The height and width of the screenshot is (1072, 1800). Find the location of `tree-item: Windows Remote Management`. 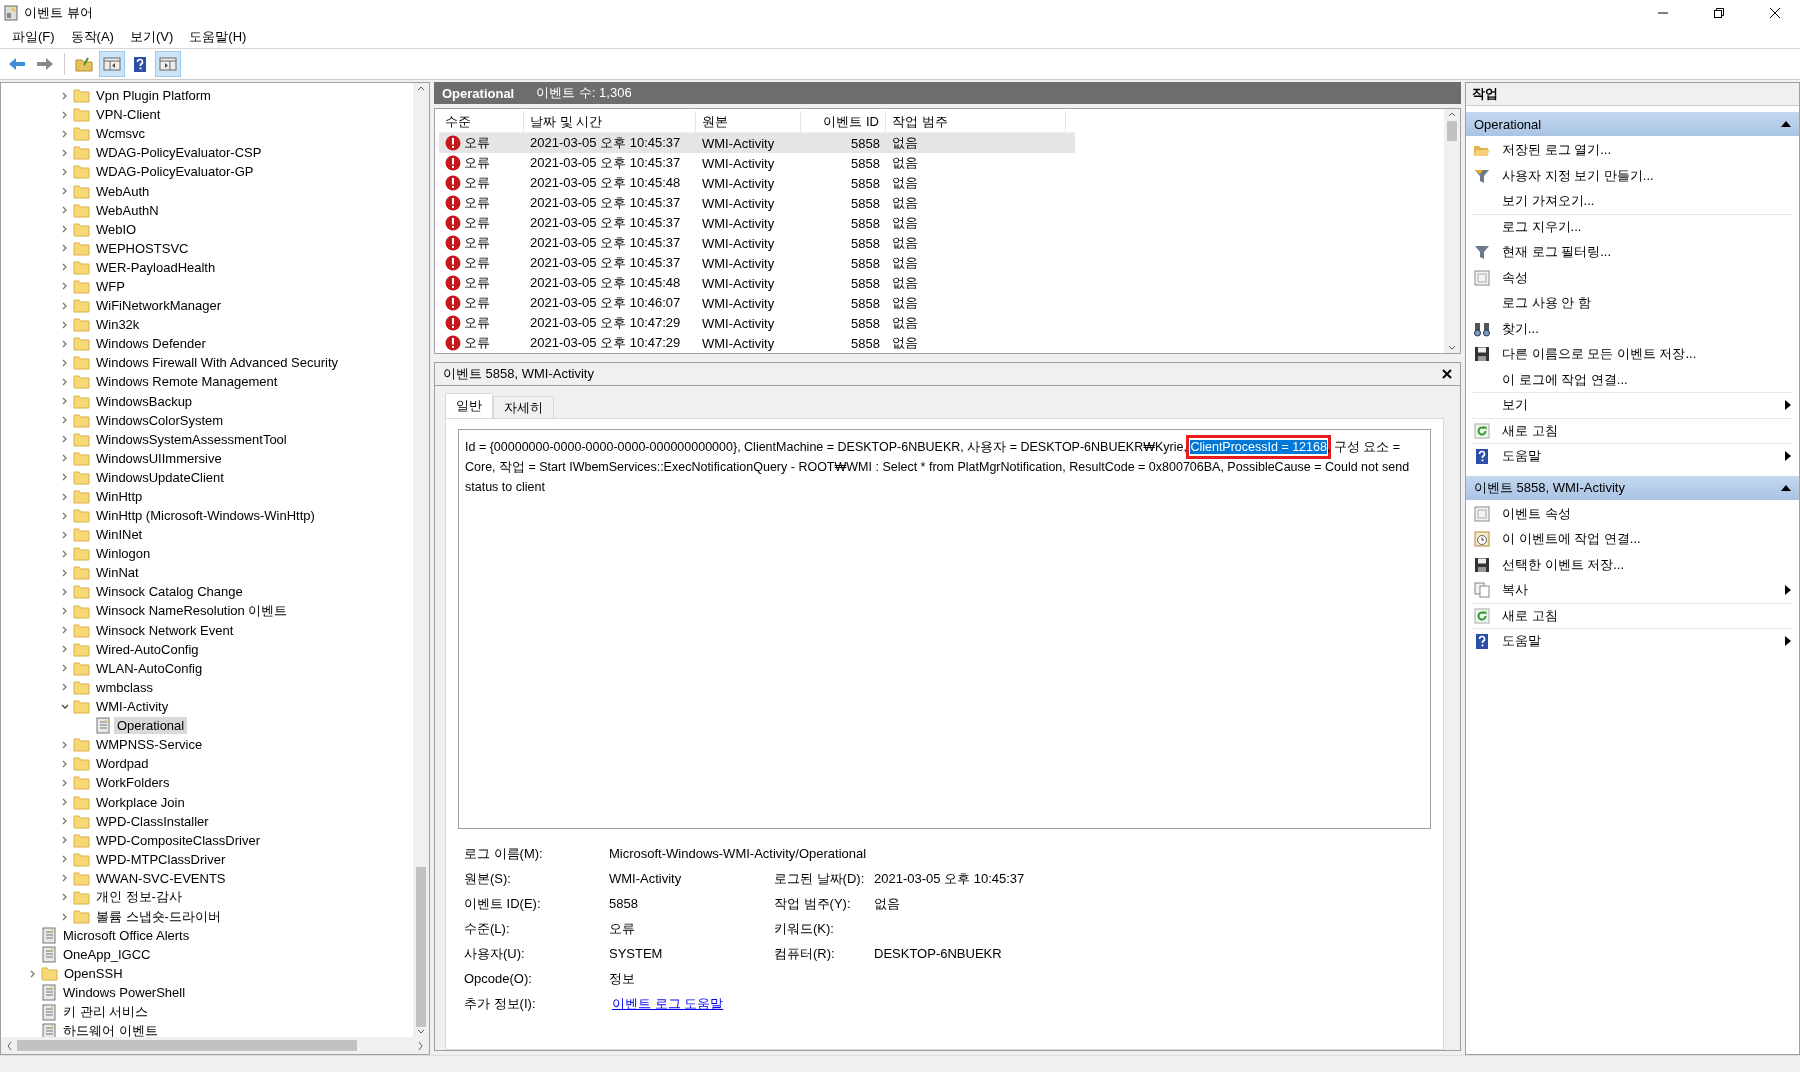

tree-item: Windows Remote Management is located at coordinates (187, 382).